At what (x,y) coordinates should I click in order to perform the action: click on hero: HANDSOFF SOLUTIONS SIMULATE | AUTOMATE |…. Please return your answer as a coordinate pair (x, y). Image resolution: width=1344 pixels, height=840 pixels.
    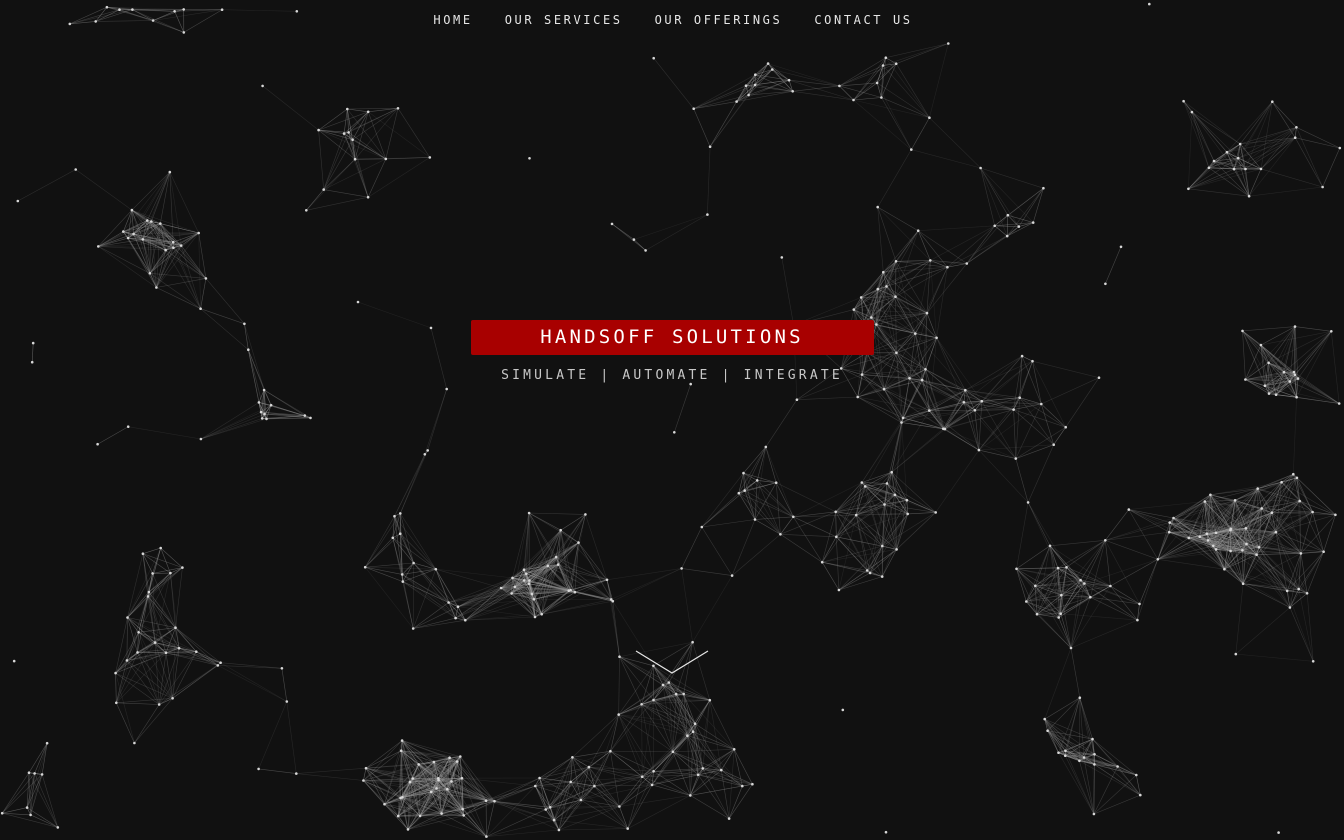
    Looking at the image, I should click on (672, 351).